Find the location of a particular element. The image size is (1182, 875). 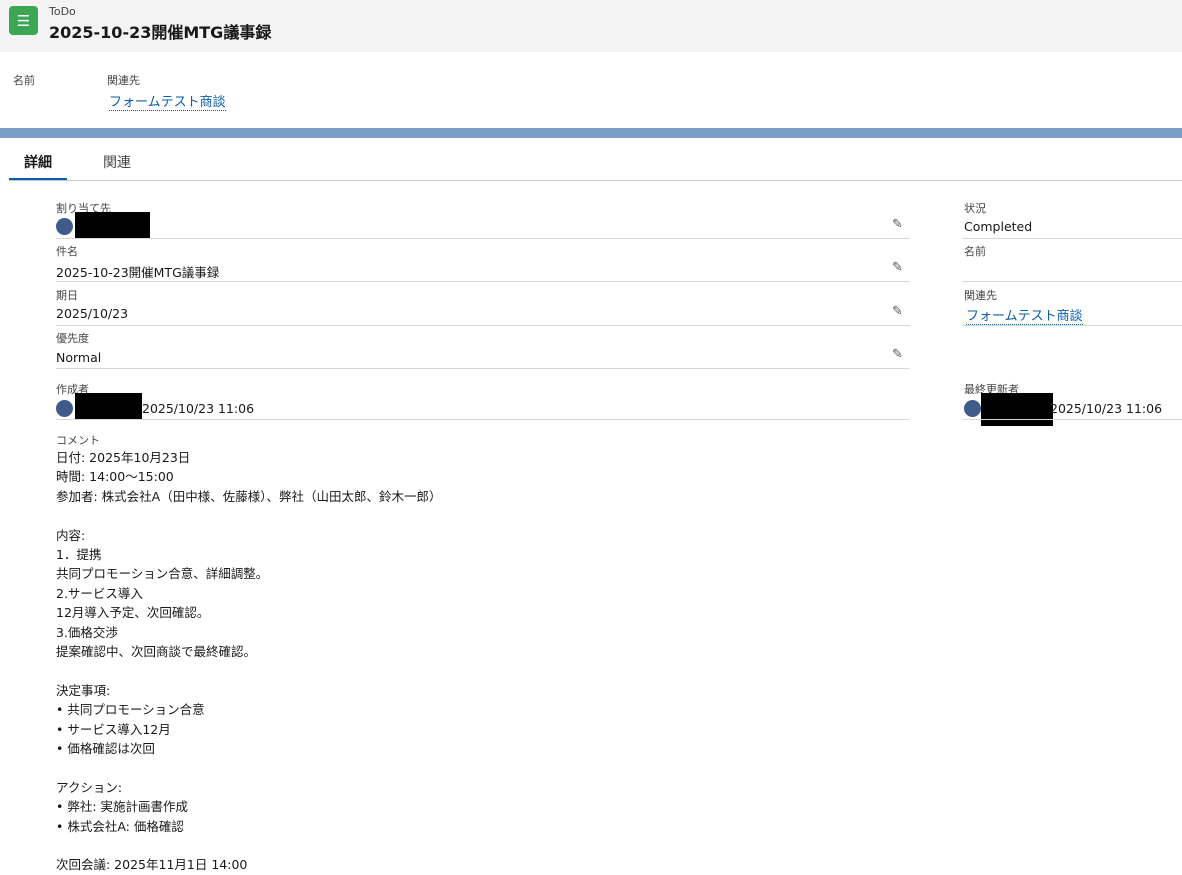

highlight-name-label: 名前 is located at coordinates (24, 80).